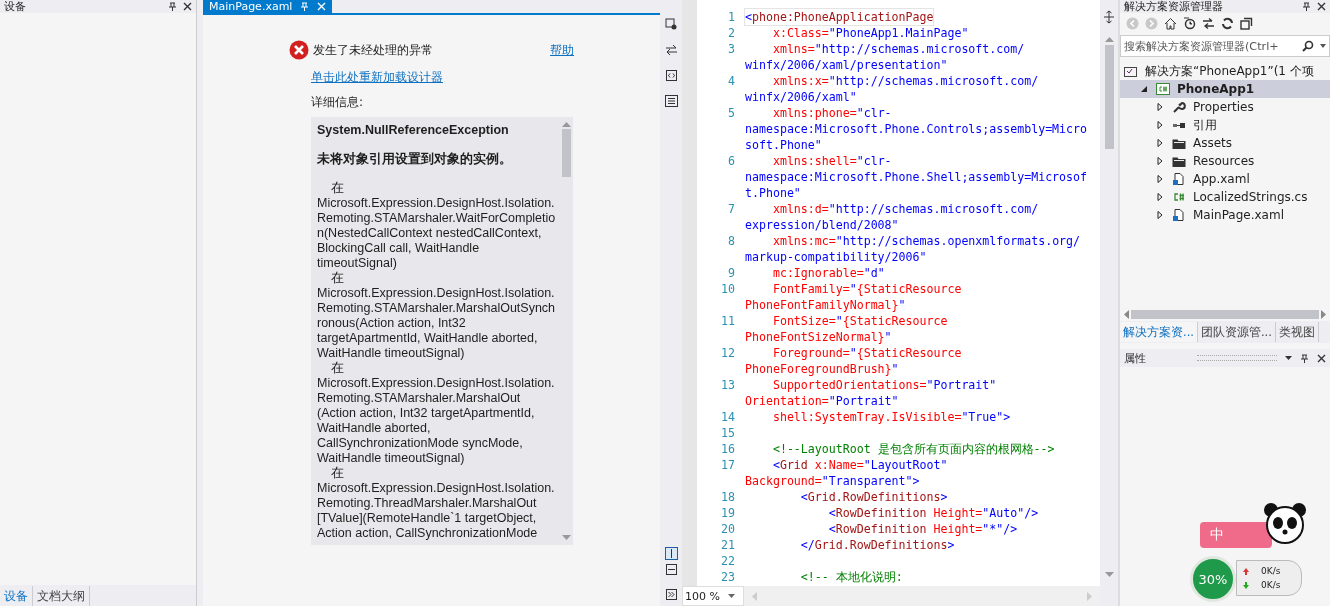  What do you see at coordinates (1179, 107) in the screenshot?
I see `properties-icon` at bounding box center [1179, 107].